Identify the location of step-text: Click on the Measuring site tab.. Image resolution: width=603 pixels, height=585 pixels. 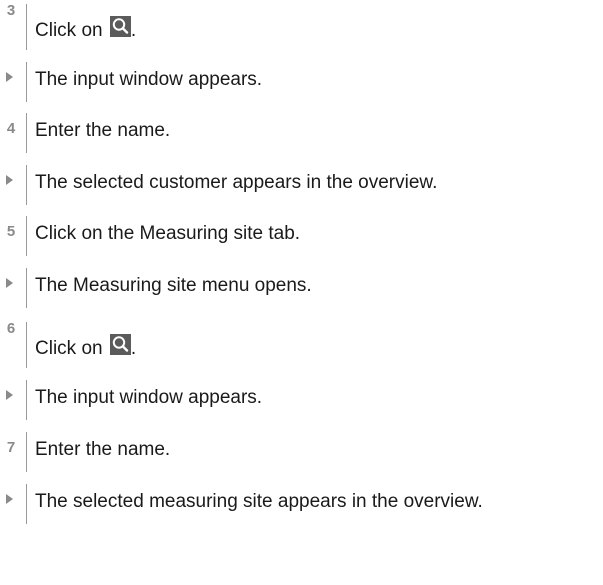
(168, 233).